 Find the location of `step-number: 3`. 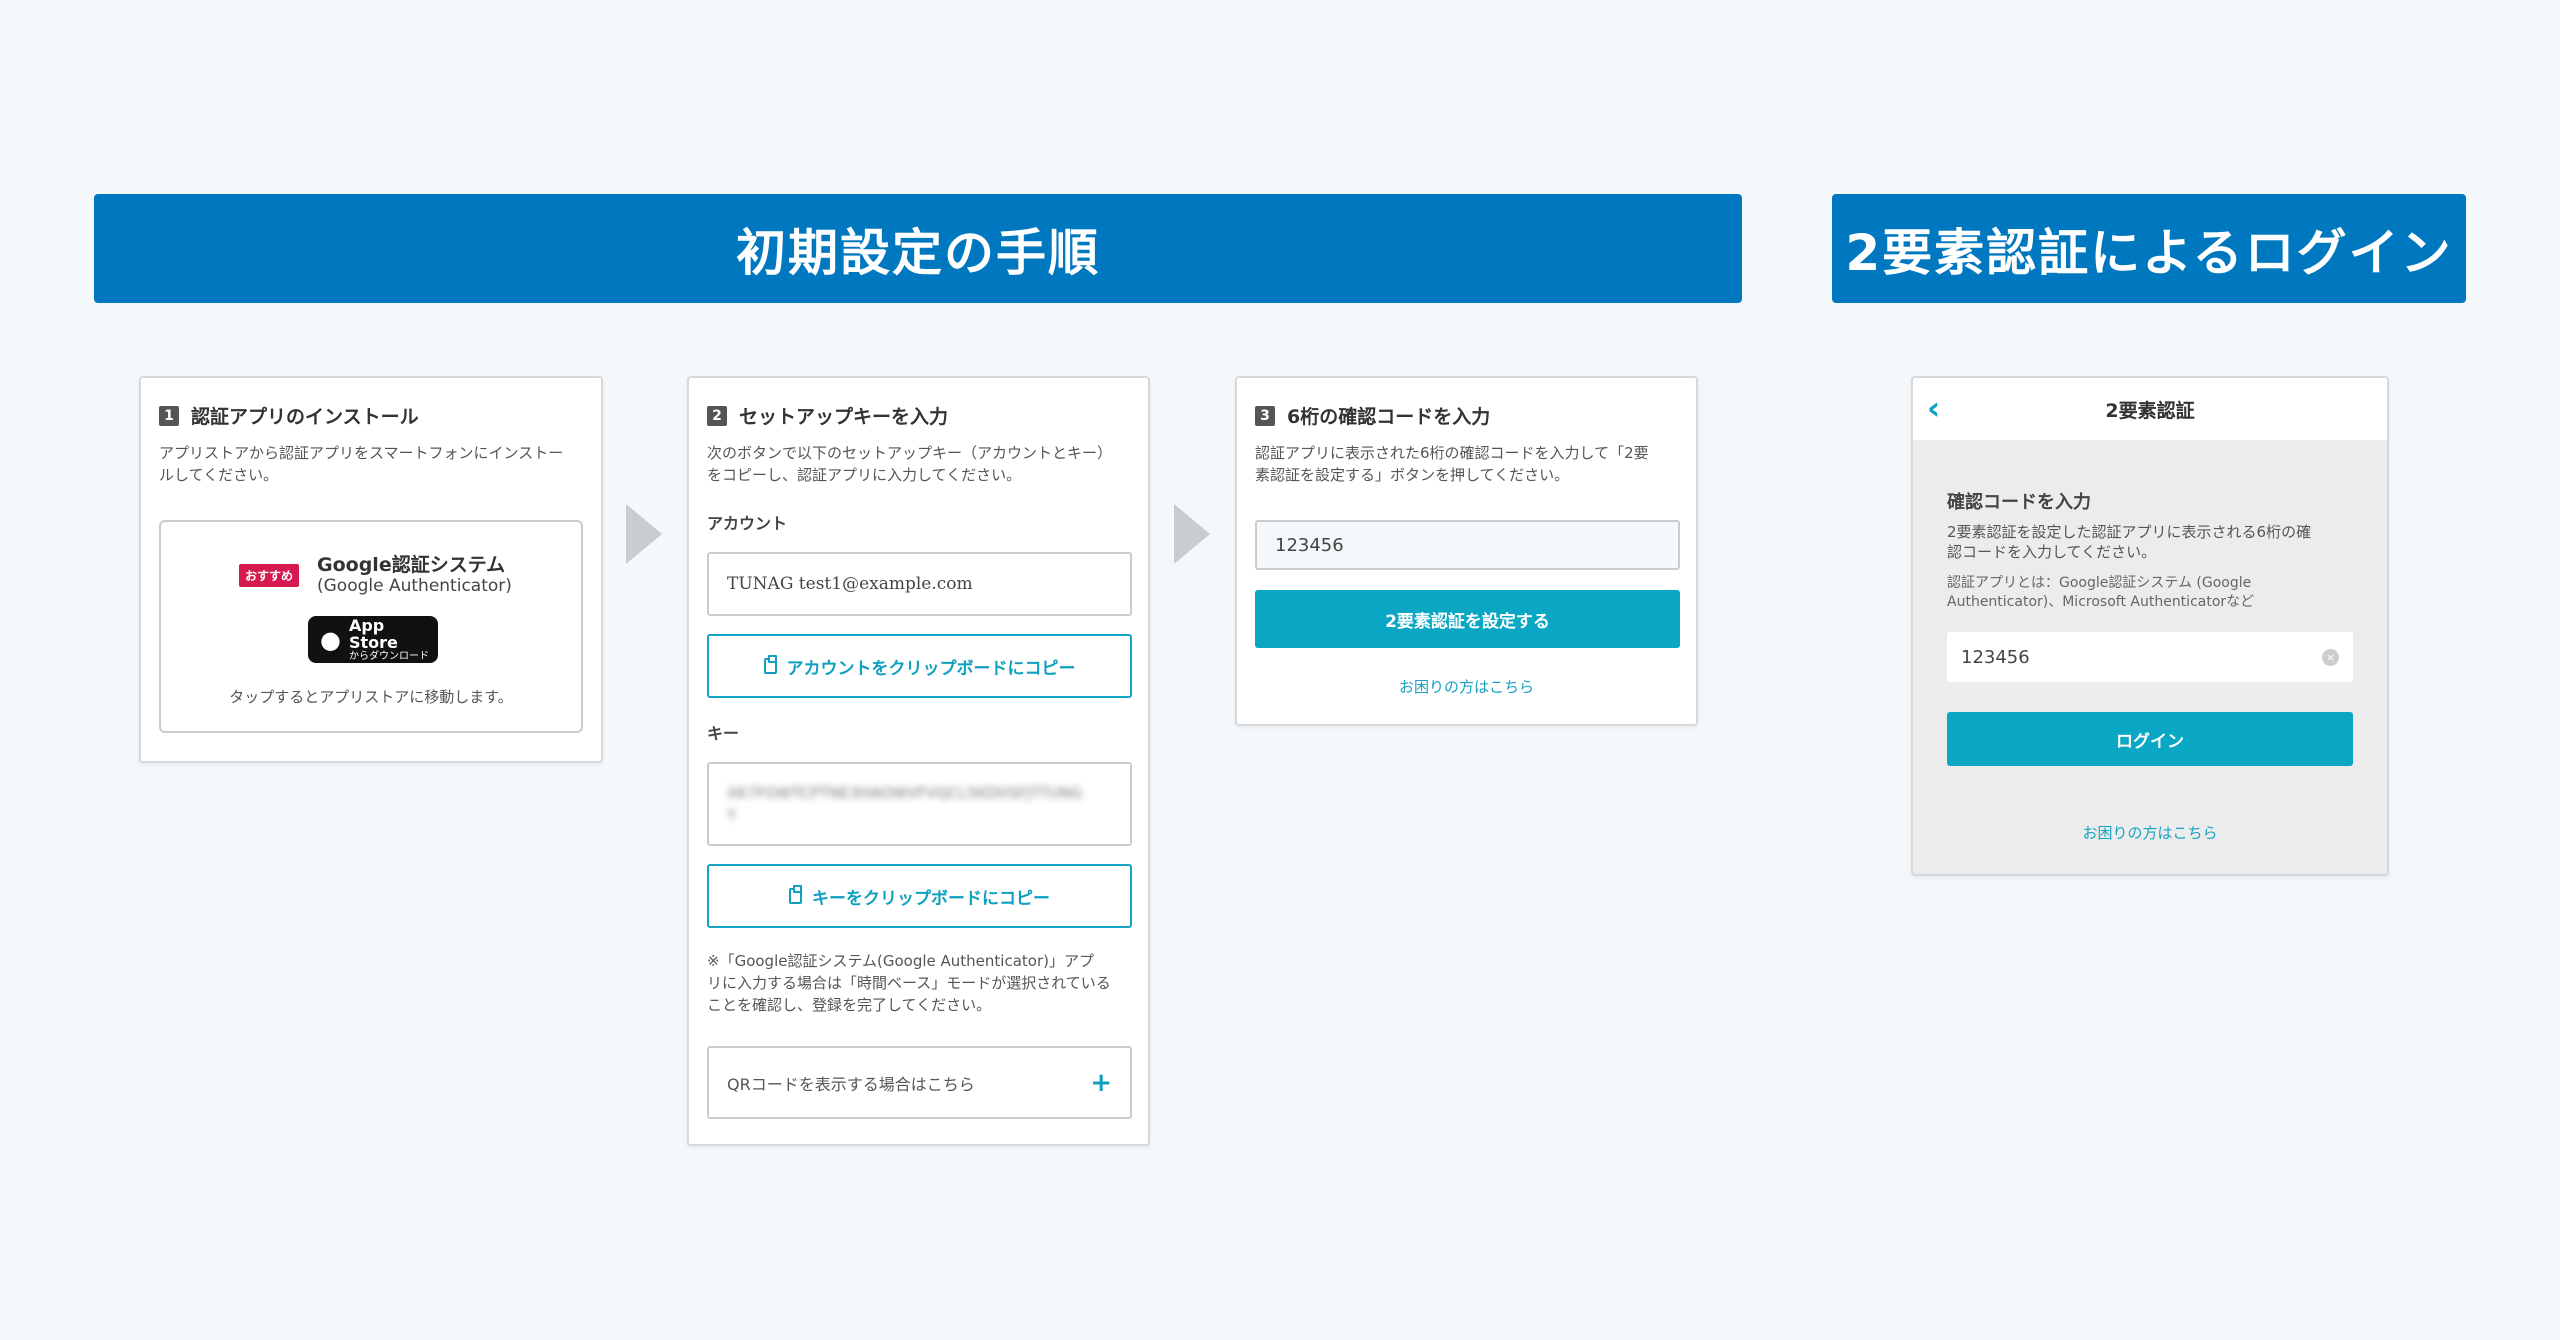

step-number: 3 is located at coordinates (1265, 415).